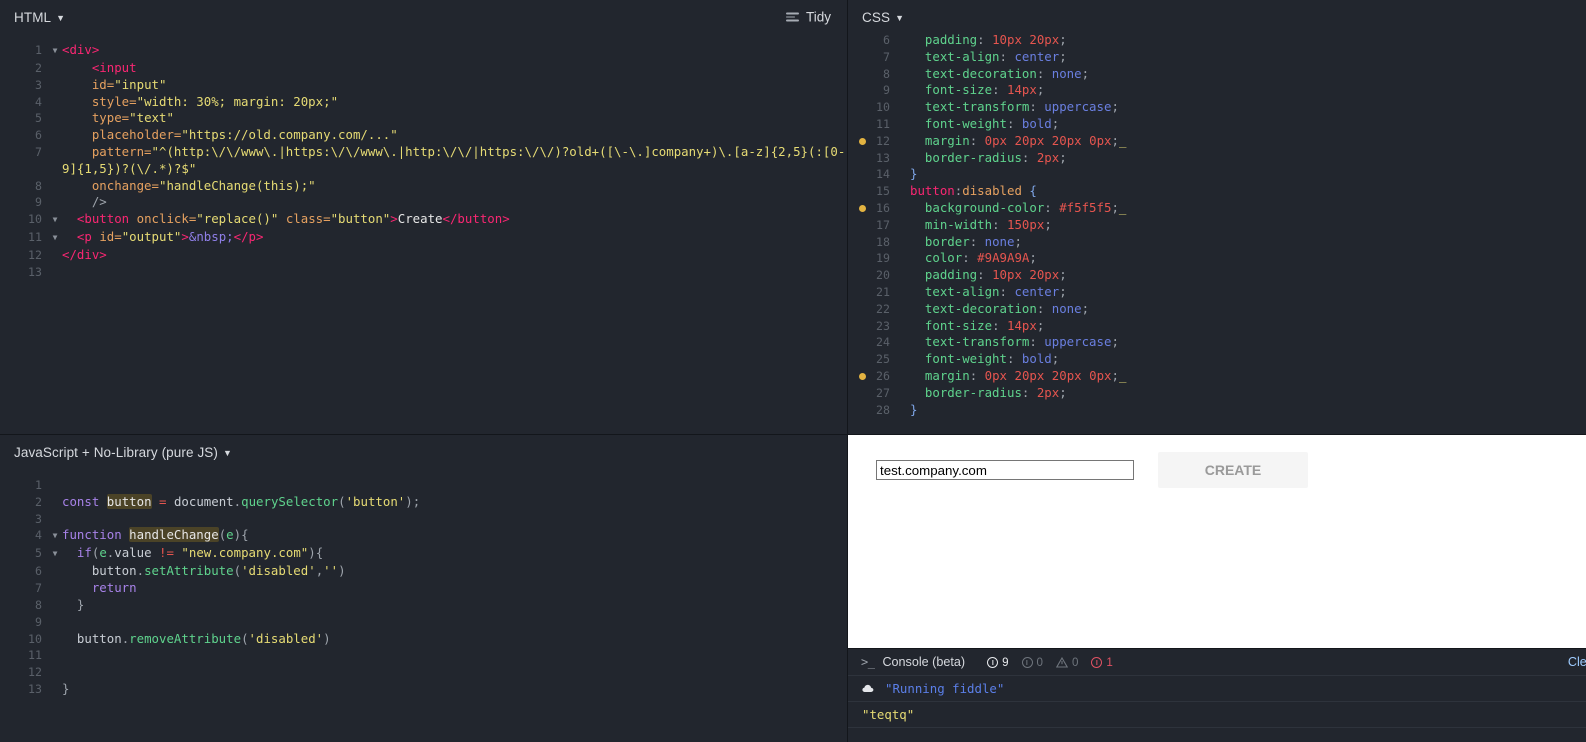  Describe the element at coordinates (1217, 242) in the screenshot. I see `code-line: 18 border: none;` at that location.